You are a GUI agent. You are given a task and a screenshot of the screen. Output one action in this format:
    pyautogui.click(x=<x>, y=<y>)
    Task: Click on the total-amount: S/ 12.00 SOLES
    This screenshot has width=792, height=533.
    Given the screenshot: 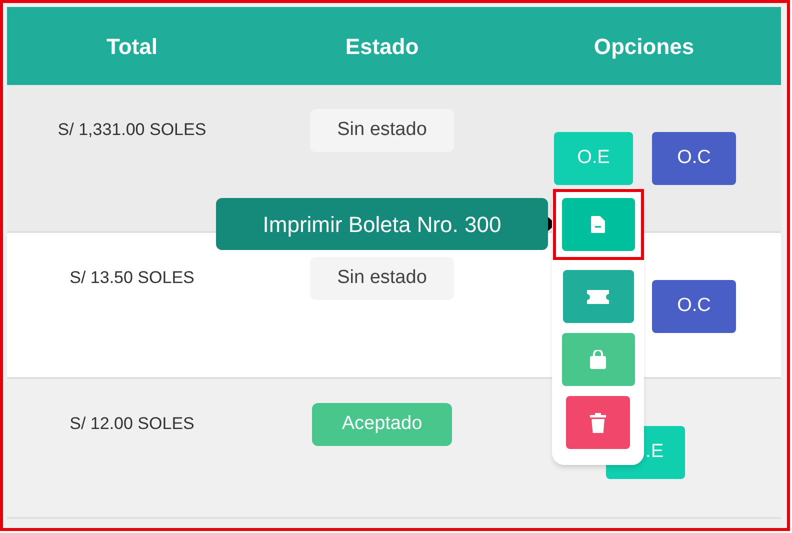 What is the action you would take?
    pyautogui.click(x=132, y=424)
    